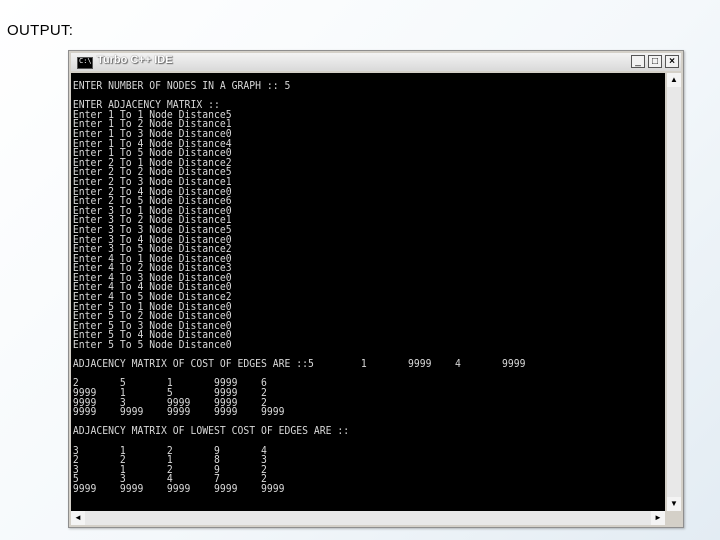 The width and height of the screenshot is (720, 540). I want to click on vertical-scrollbar: ▲ ▼, so click(674, 292).